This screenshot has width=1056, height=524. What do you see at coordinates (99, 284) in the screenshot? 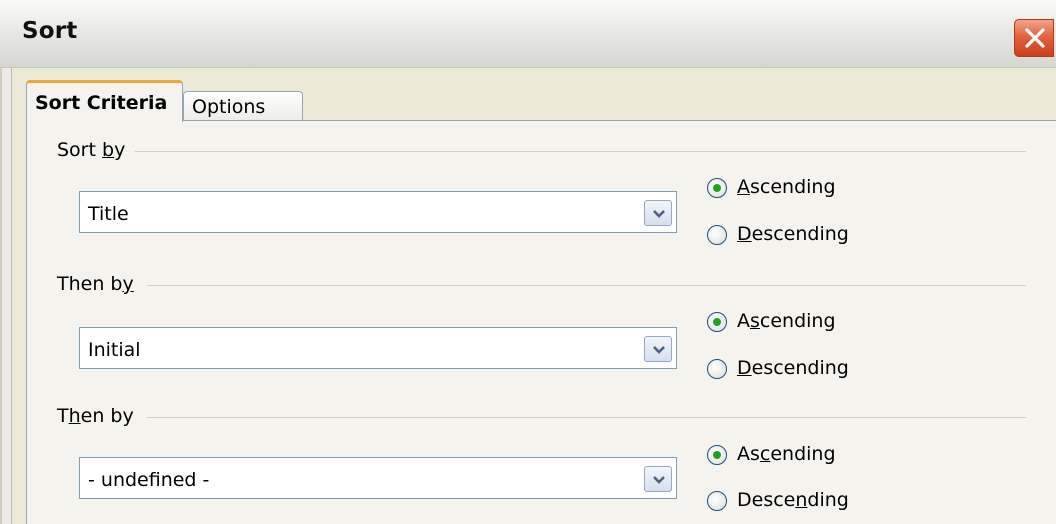
I see `then-by-label-1: Then by` at bounding box center [99, 284].